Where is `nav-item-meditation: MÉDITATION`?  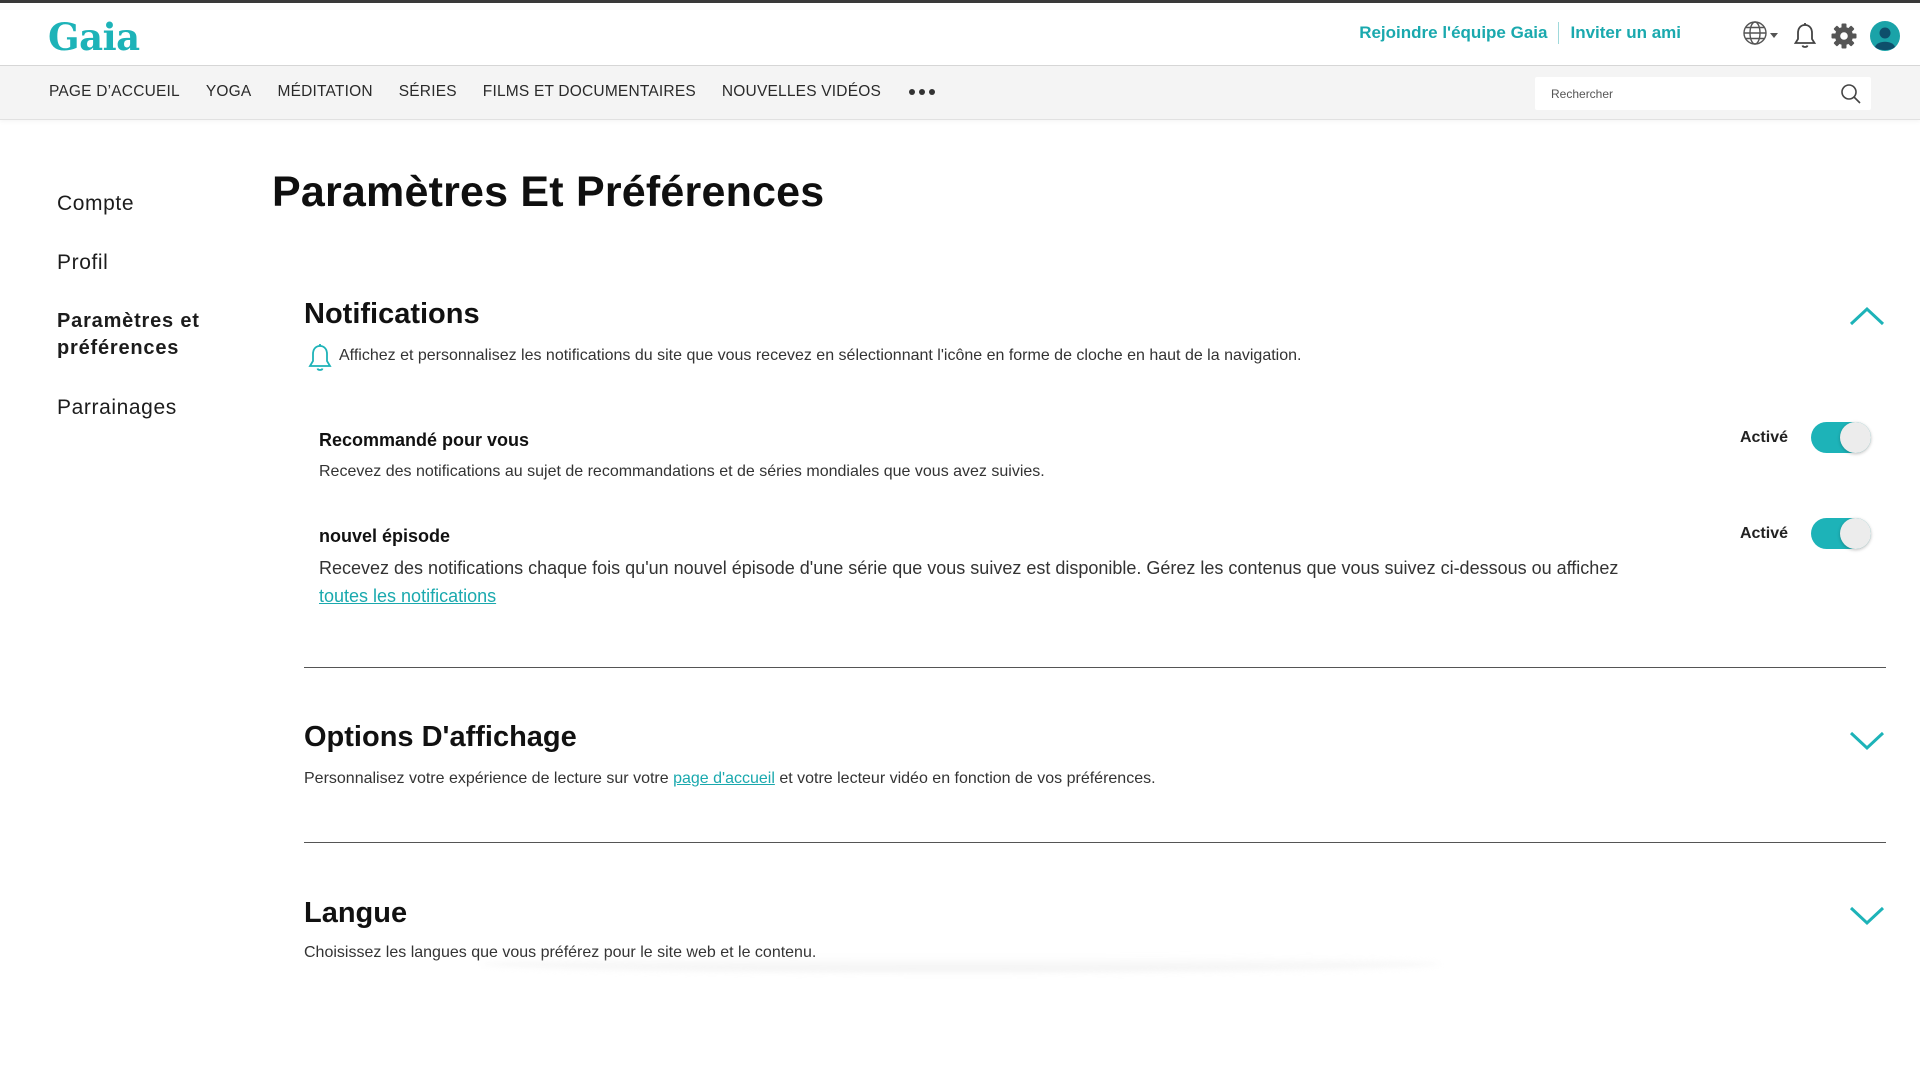 nav-item-meditation: MÉDITATION is located at coordinates (324, 92).